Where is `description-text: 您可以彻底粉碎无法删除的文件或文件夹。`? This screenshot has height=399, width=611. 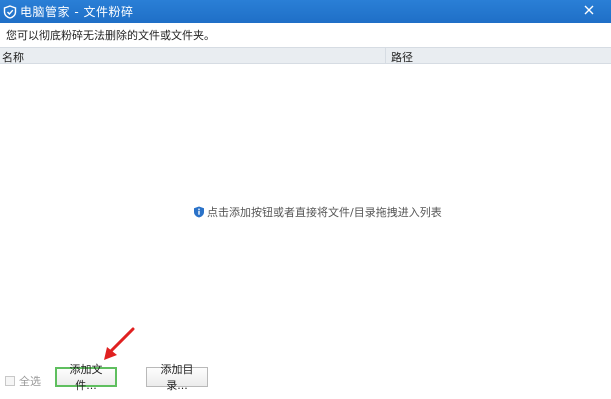
description-text: 您可以彻底粉碎无法删除的文件或文件夹。 is located at coordinates (110, 35).